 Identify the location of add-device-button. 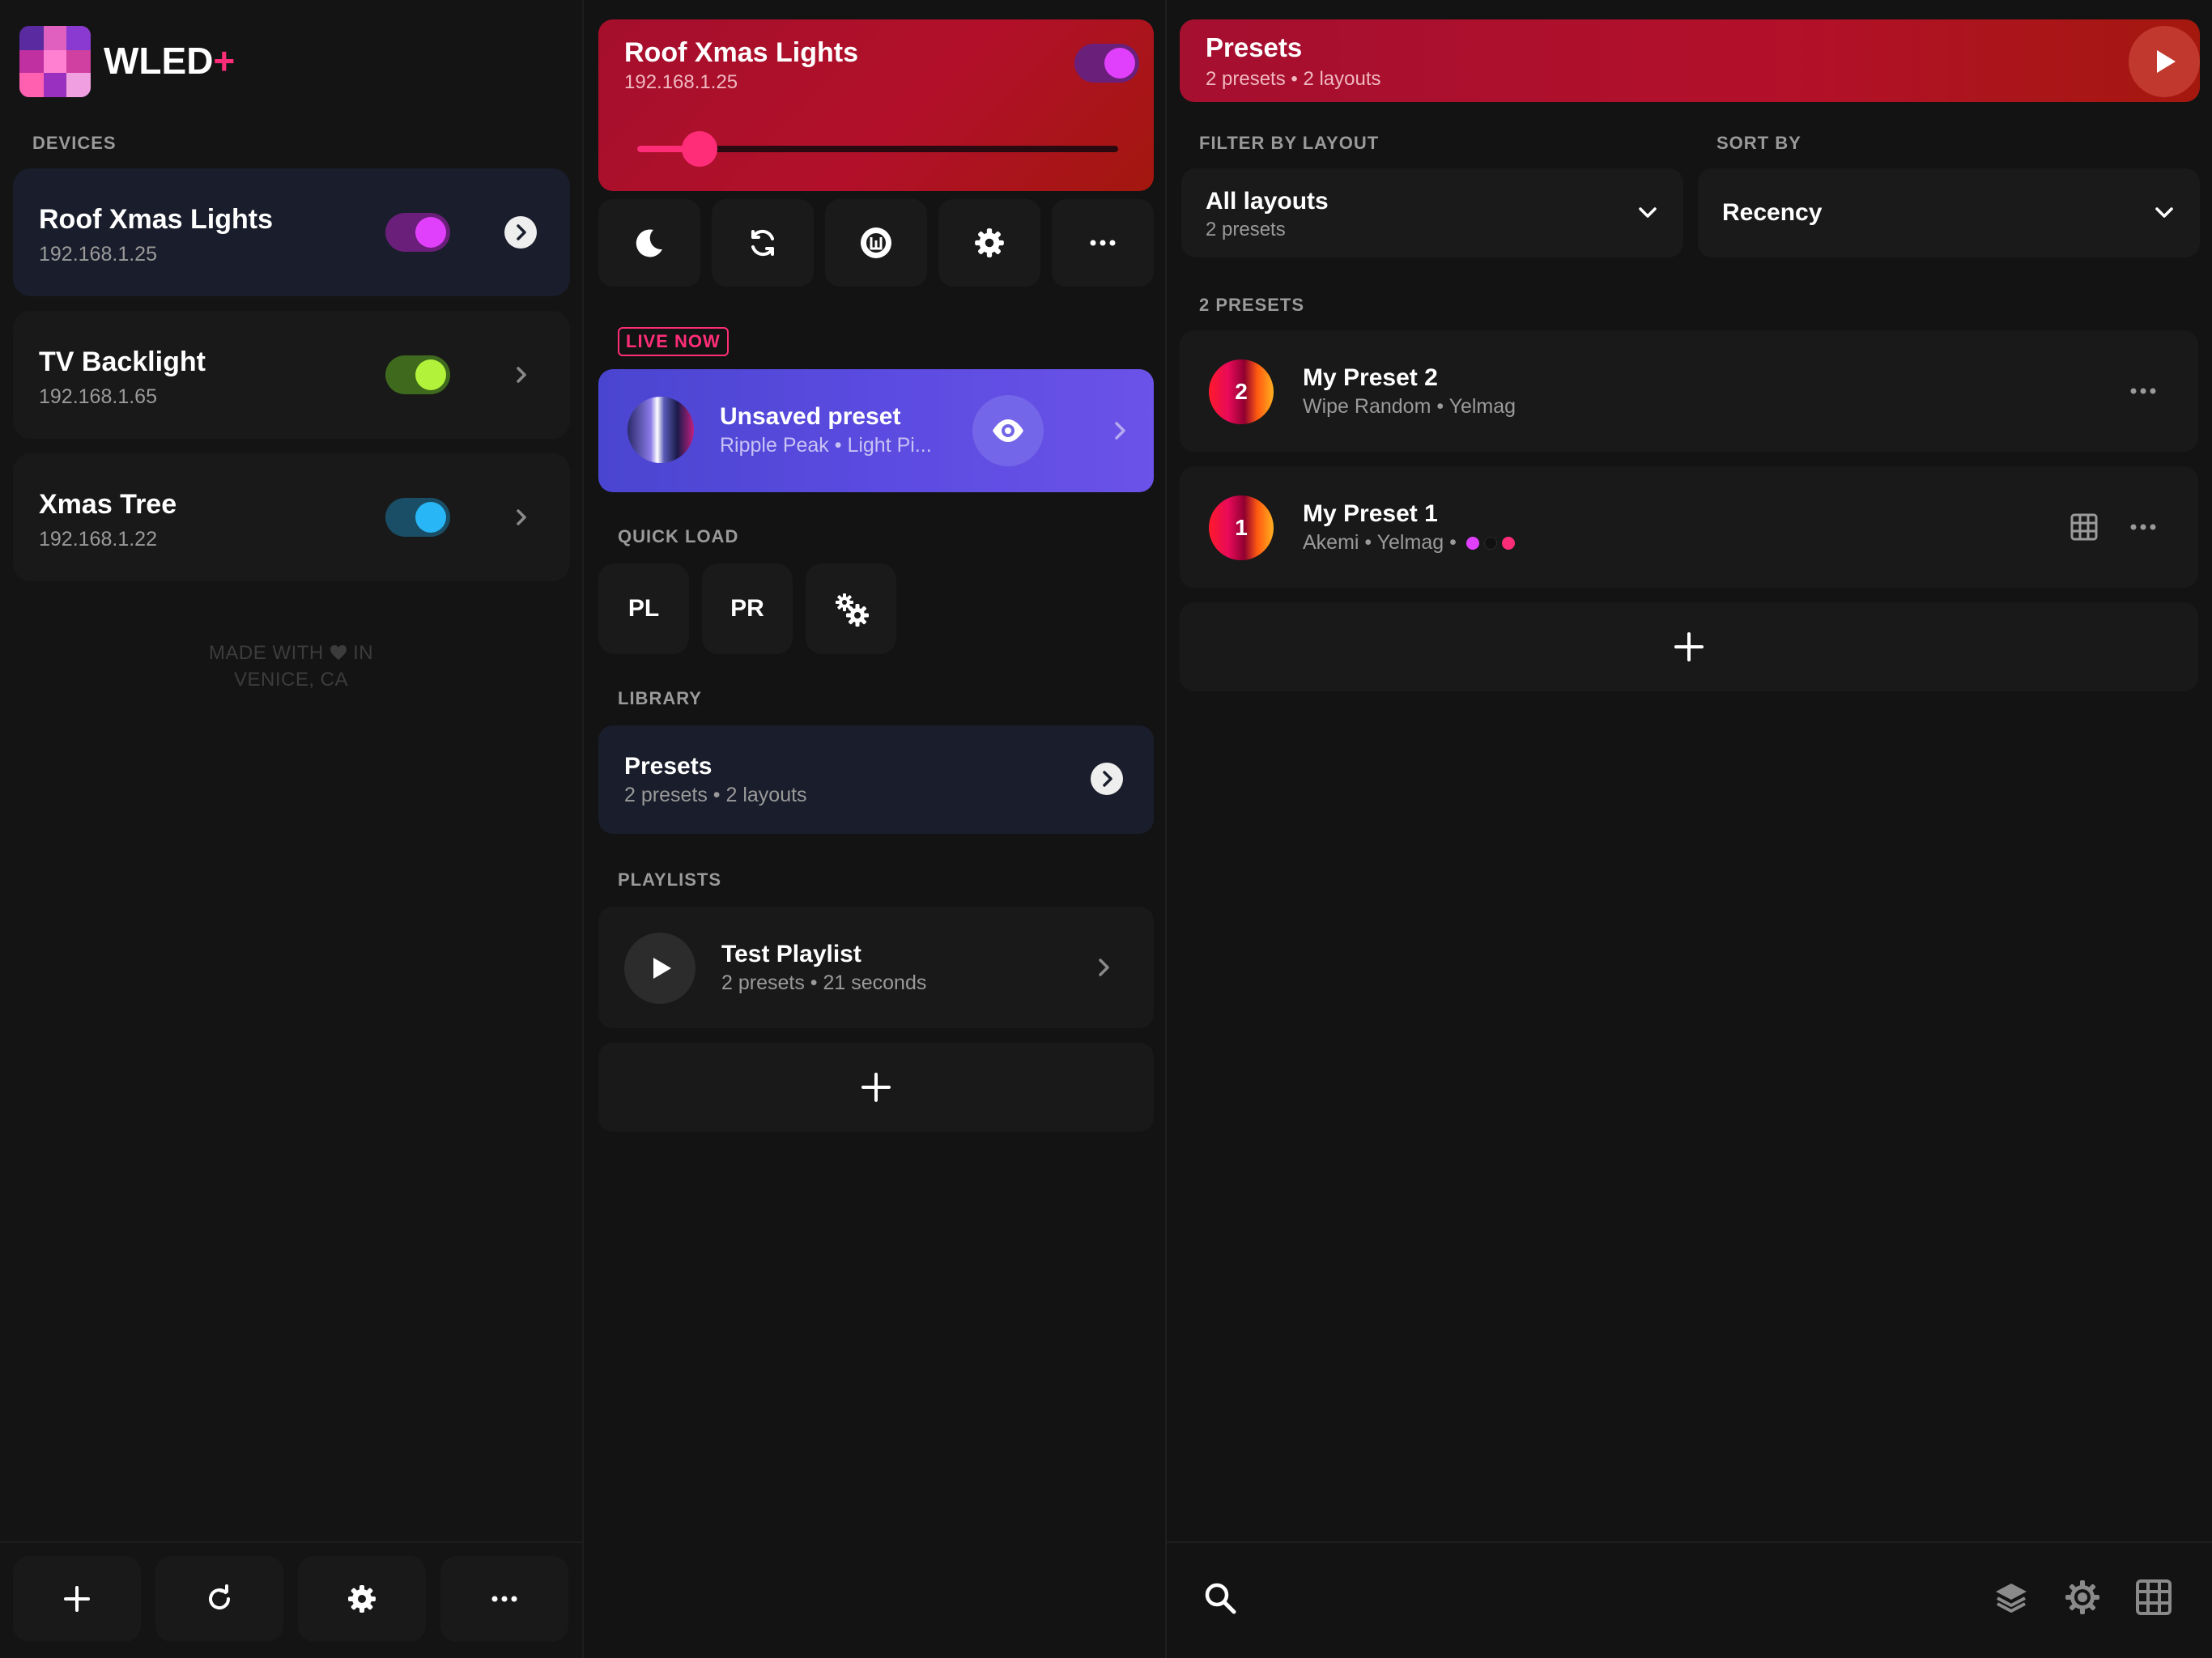
(77, 1599).